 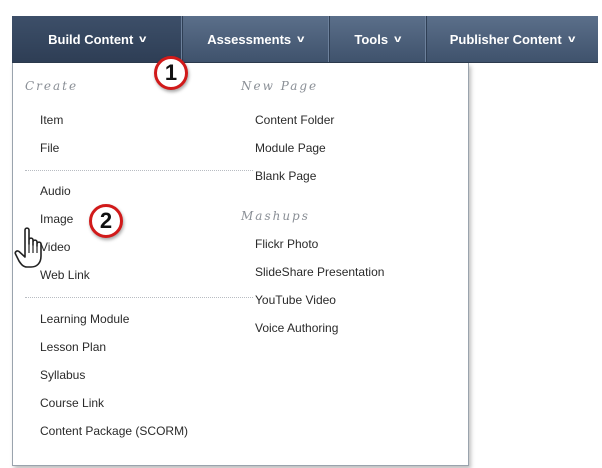 What do you see at coordinates (114, 431) in the screenshot?
I see `menu-item-content-package: Content Package (SCORM)` at bounding box center [114, 431].